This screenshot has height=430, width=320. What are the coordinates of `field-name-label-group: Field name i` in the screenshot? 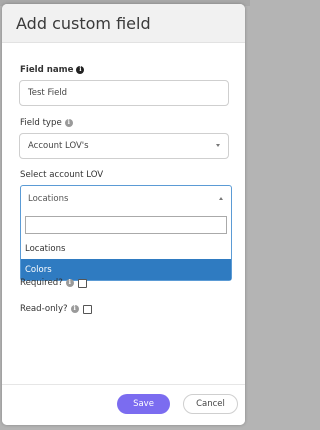 It's located at (52, 70).